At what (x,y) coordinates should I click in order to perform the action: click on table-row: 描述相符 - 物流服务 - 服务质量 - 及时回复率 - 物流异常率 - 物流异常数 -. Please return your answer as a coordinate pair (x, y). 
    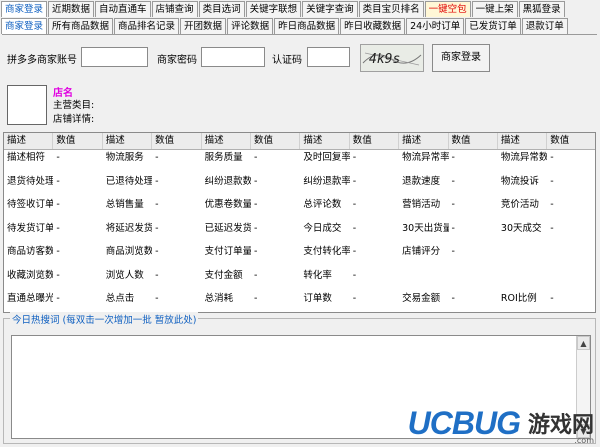
    Looking at the image, I should click on (299, 162).